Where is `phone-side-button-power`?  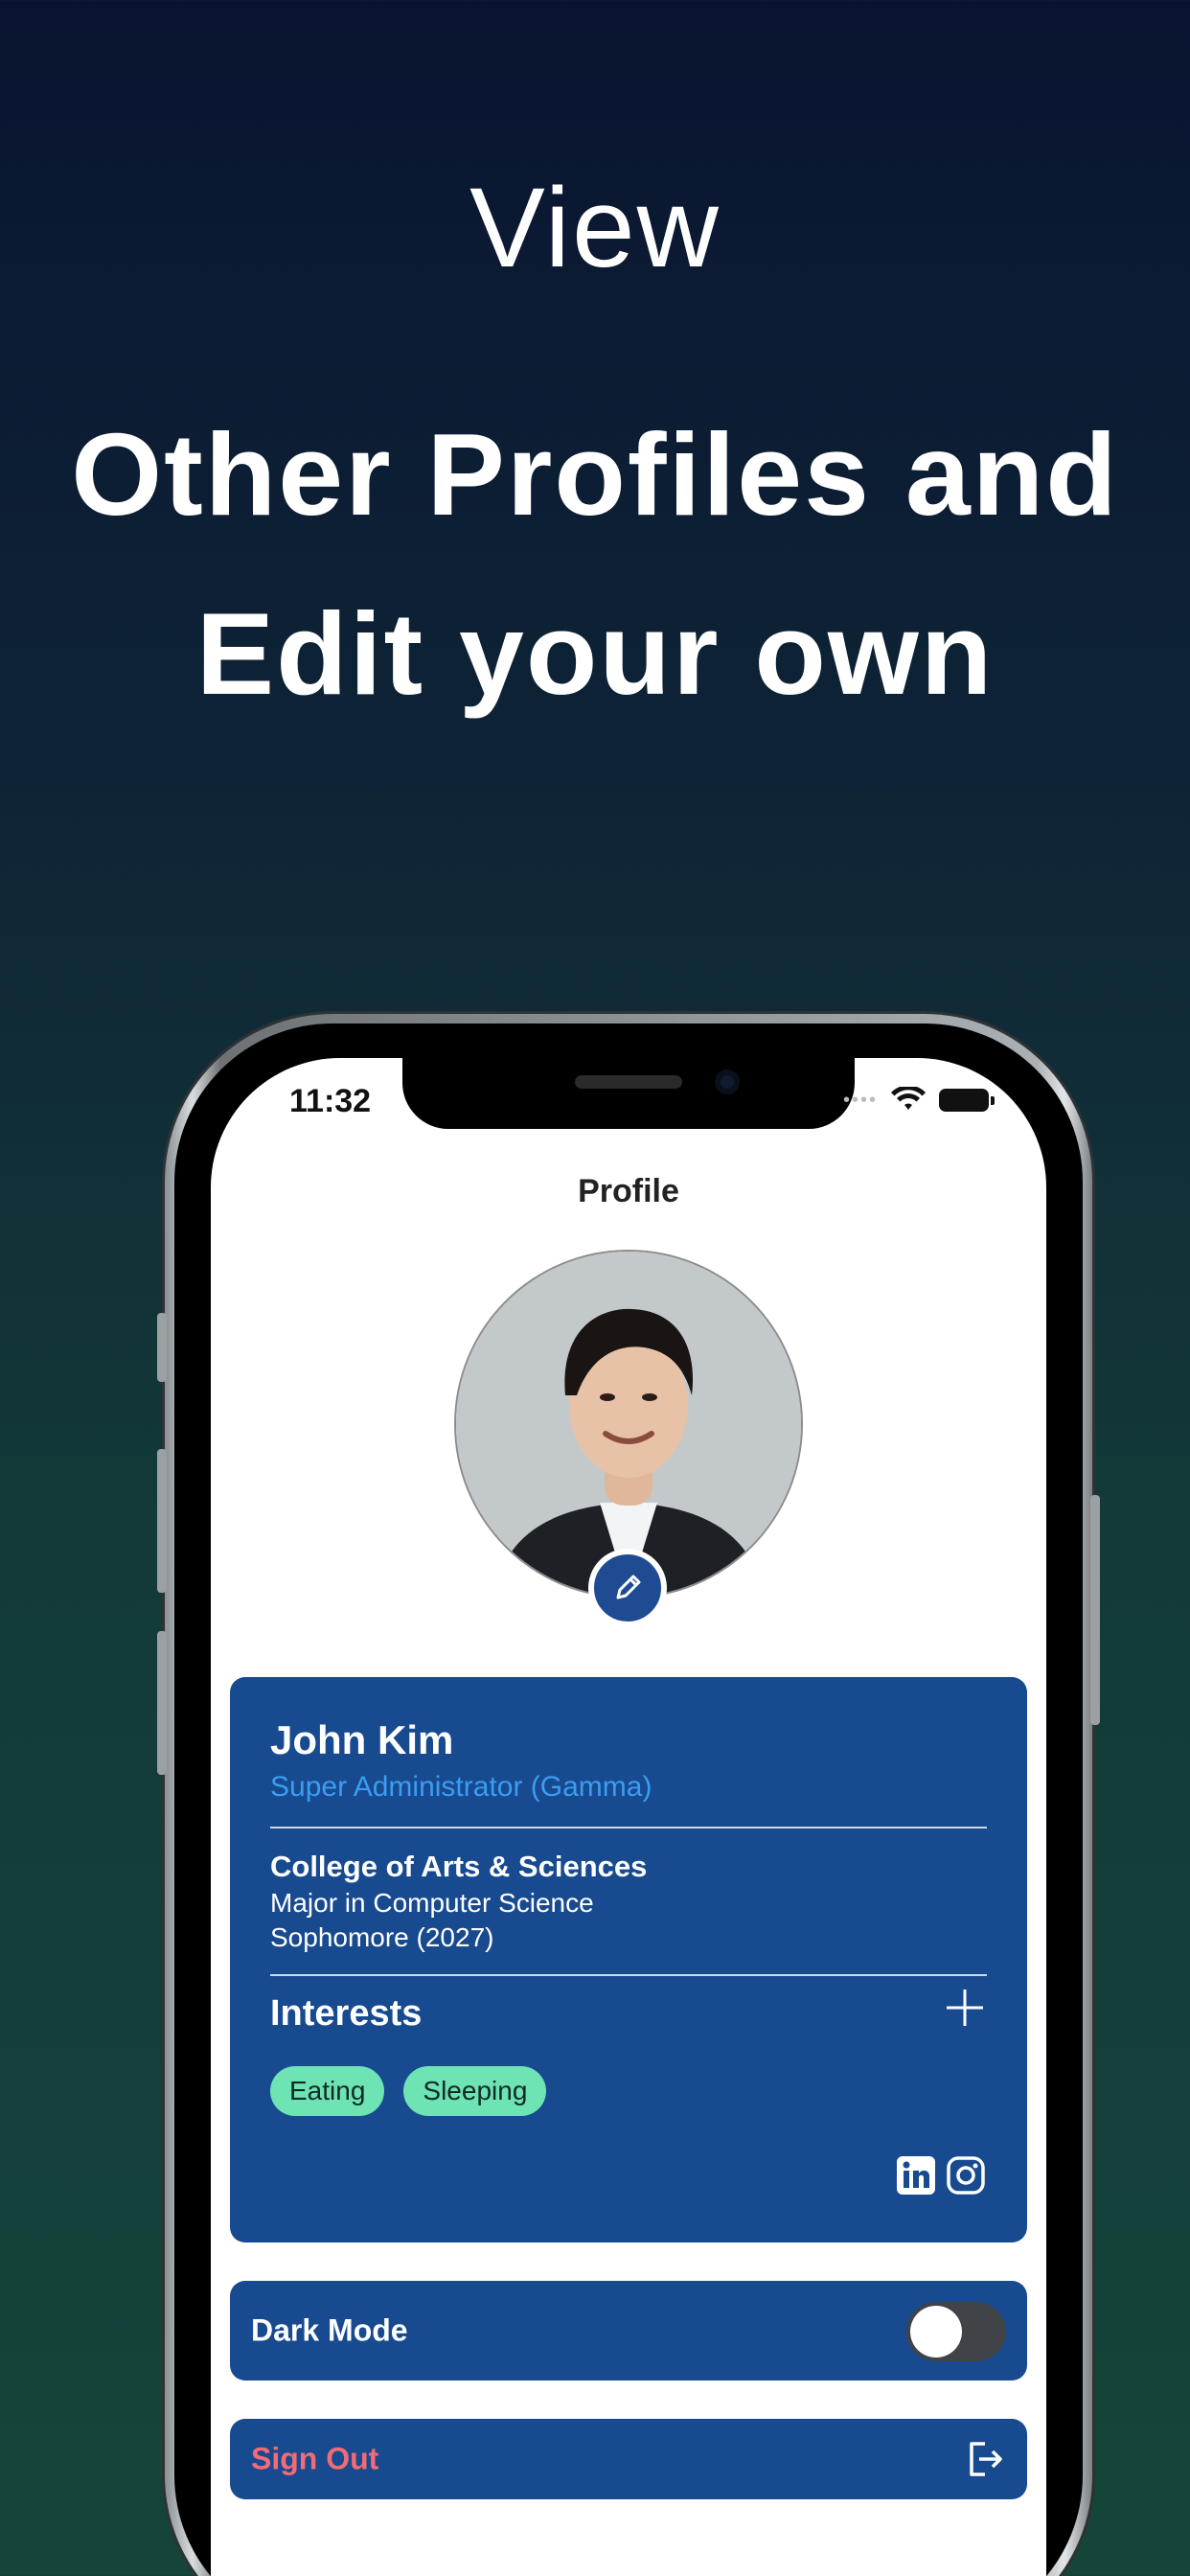 phone-side-button-power is located at coordinates (1095, 1610).